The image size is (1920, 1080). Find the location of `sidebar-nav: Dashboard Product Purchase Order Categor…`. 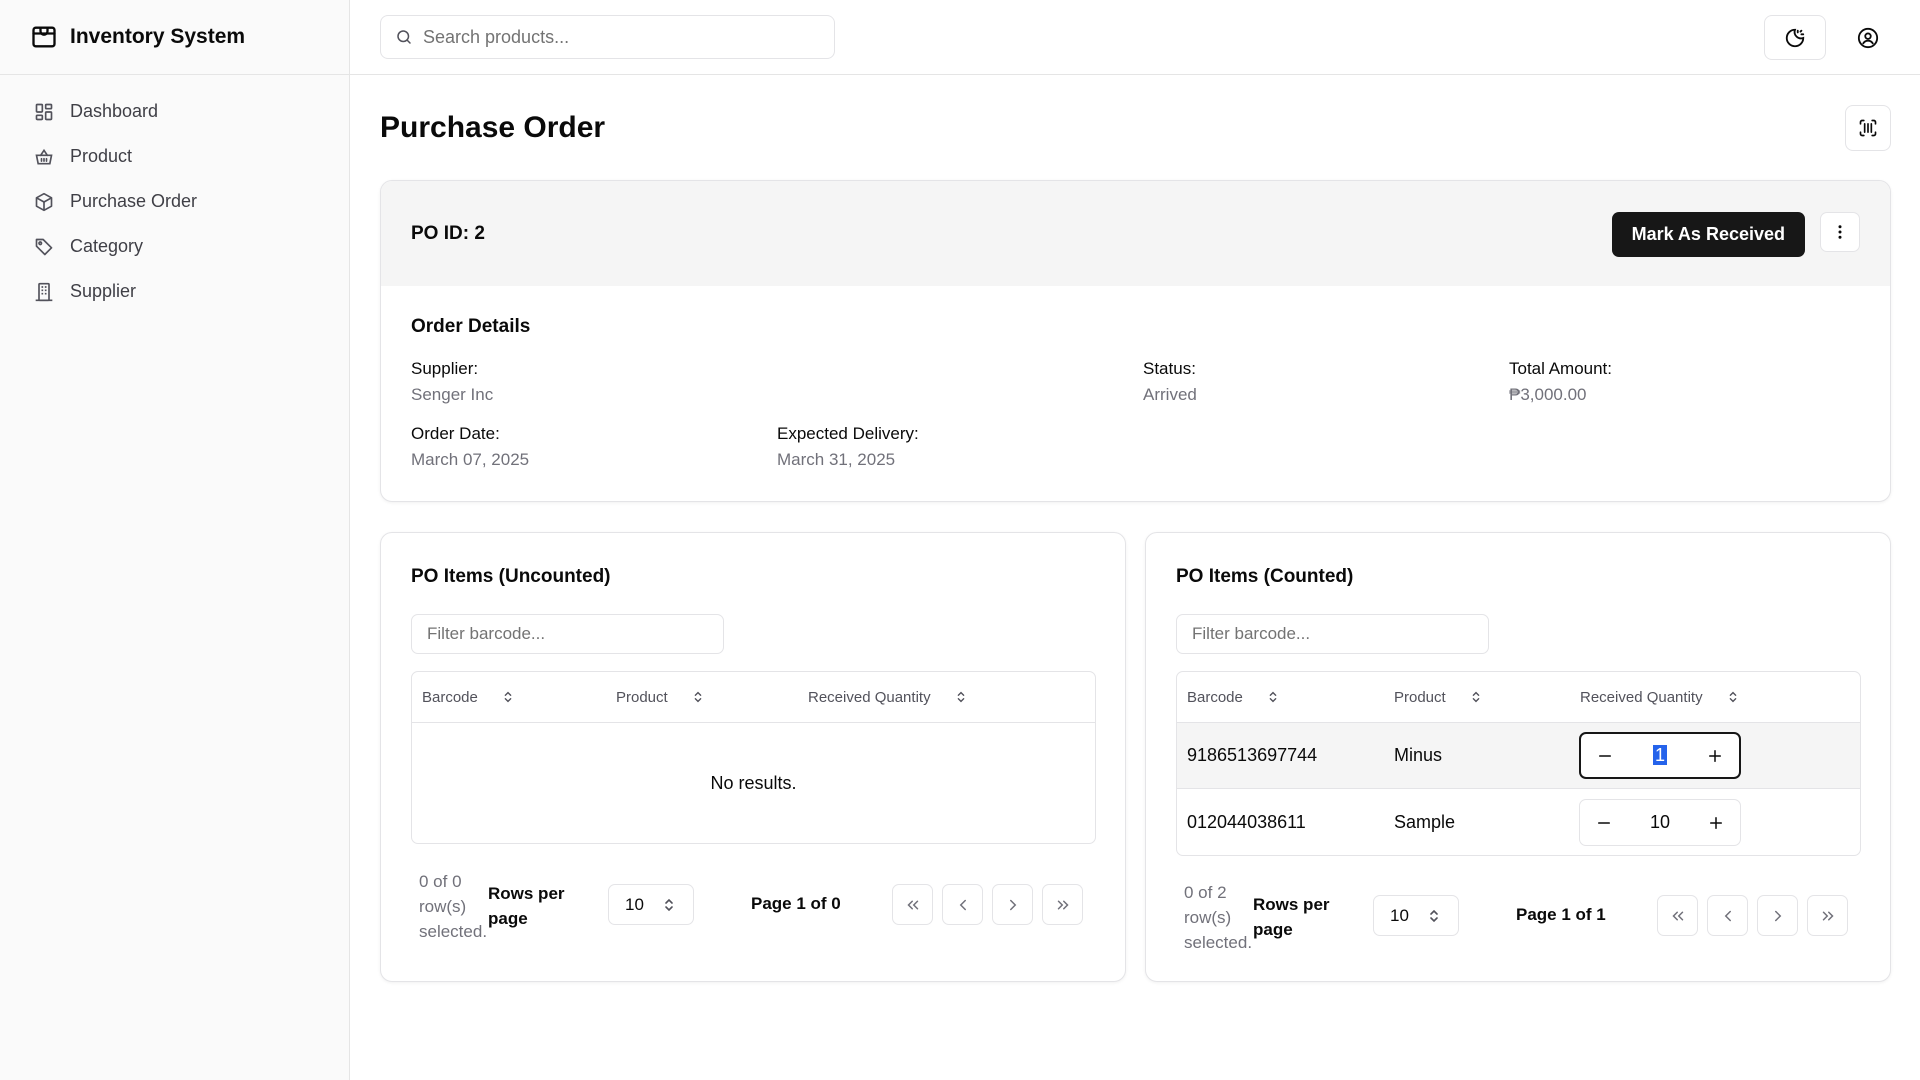

sidebar-nav: Dashboard Product Purchase Order Categor… is located at coordinates (174, 194).